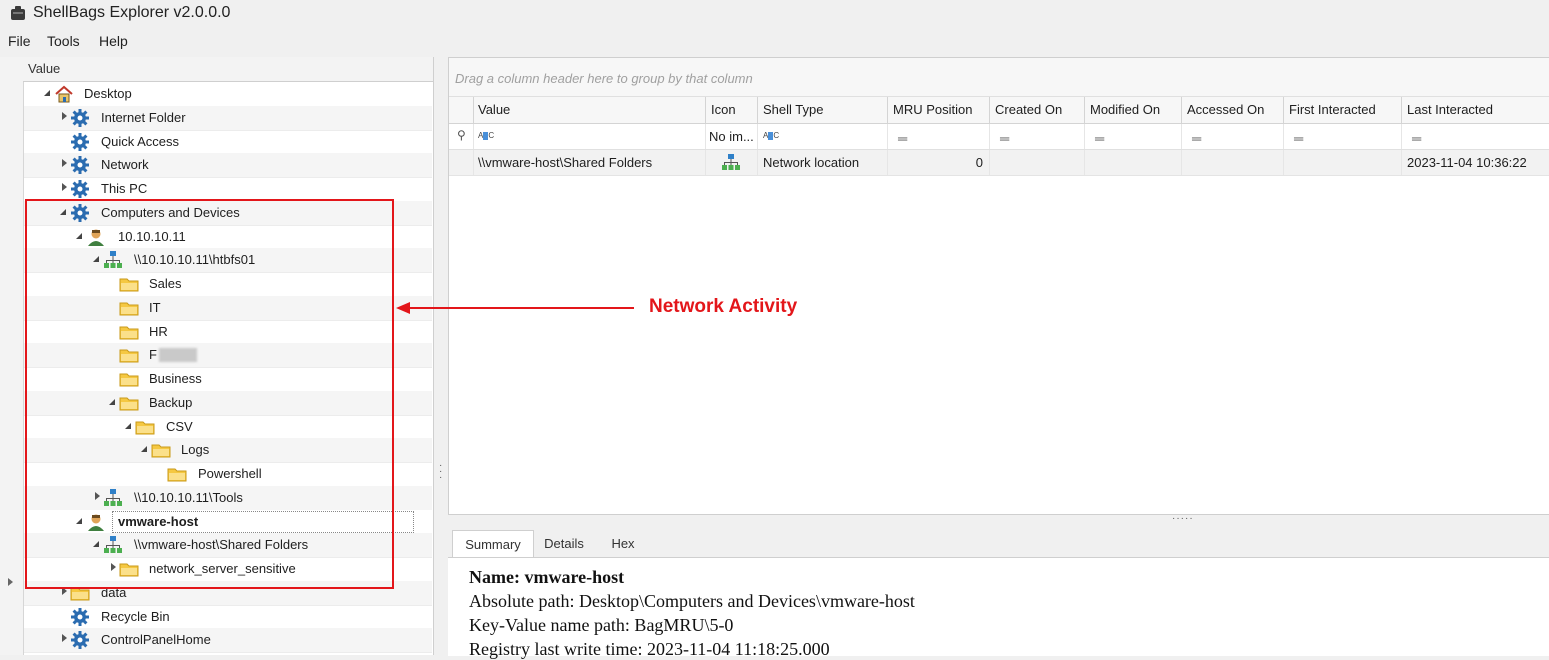 This screenshot has width=1549, height=660. I want to click on filter-value: AC, so click(589, 136).